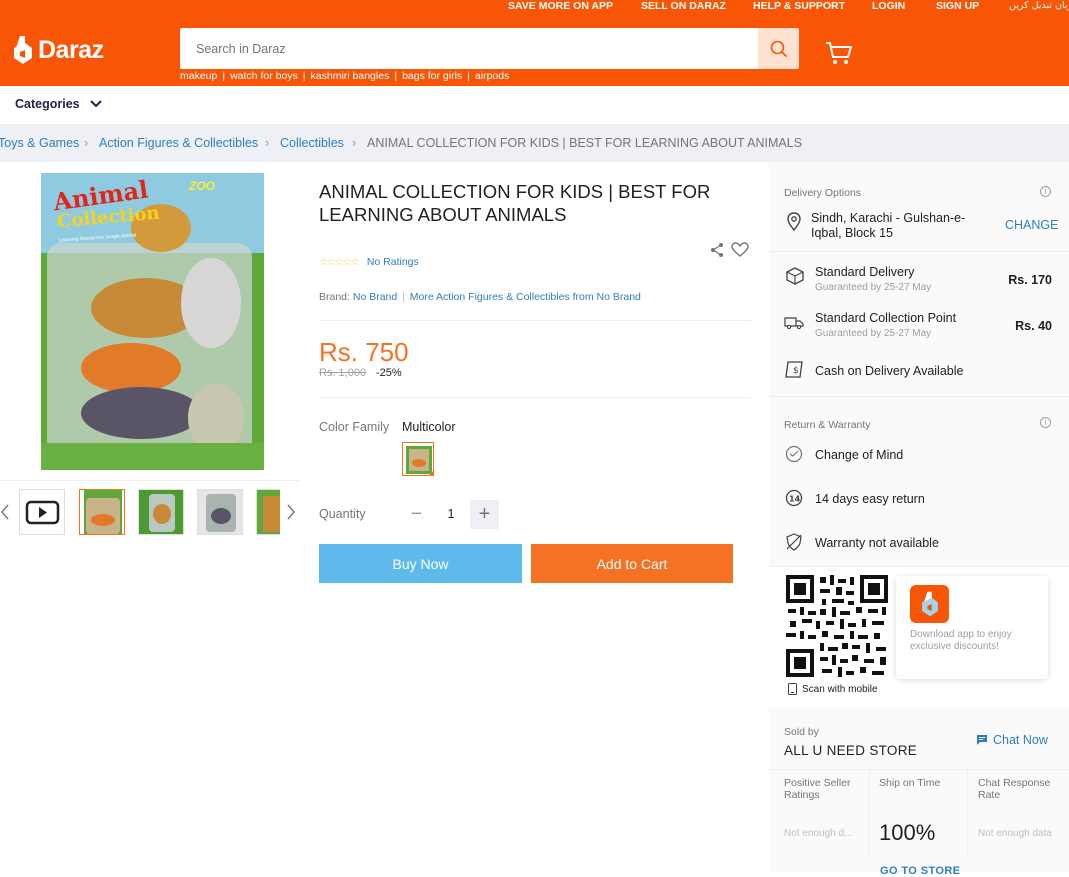  Describe the element at coordinates (418, 459) in the screenshot. I see `color-swatch-multicolor` at that location.